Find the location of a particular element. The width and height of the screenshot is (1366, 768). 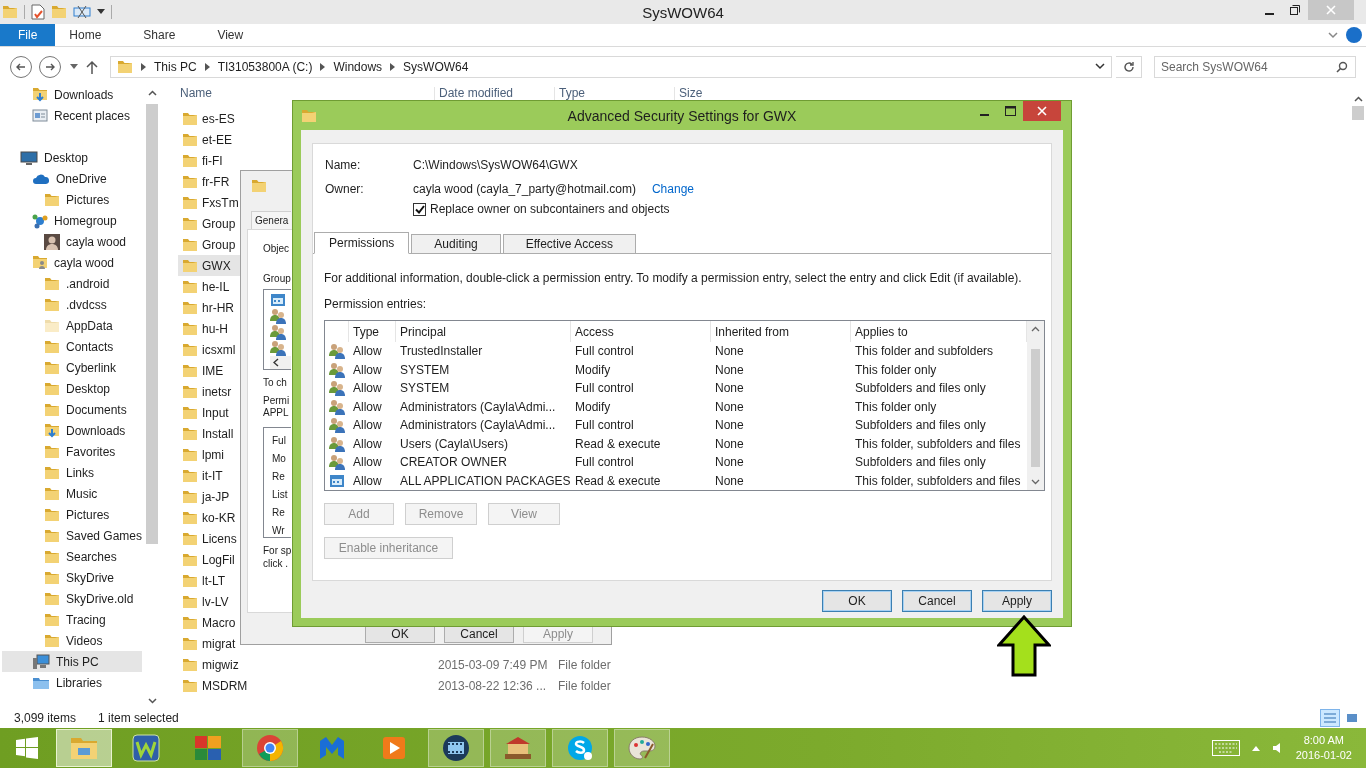

file-item: es-ES is located at coordinates (209, 118).